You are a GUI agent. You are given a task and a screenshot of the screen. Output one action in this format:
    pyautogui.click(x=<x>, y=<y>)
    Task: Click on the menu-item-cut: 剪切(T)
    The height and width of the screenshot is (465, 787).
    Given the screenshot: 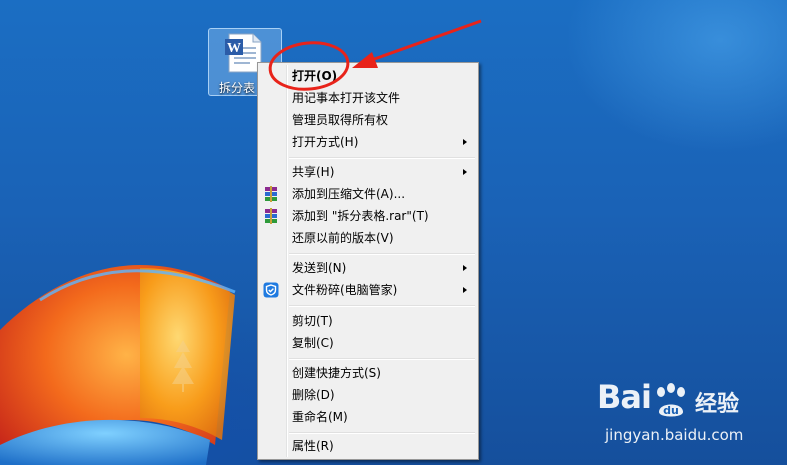 What is the action you would take?
    pyautogui.click(x=368, y=321)
    